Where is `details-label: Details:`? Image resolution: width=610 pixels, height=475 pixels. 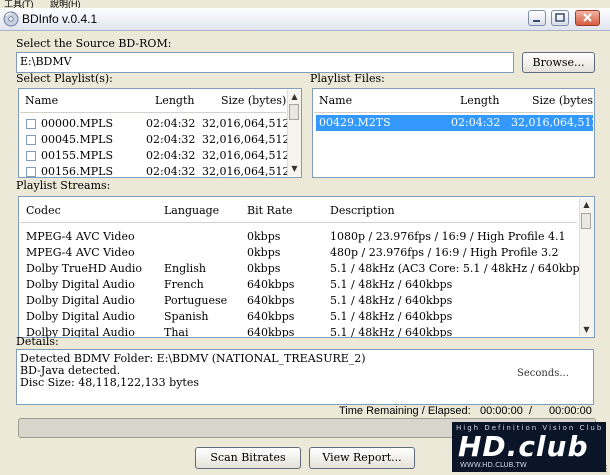 details-label: Details: is located at coordinates (37, 341).